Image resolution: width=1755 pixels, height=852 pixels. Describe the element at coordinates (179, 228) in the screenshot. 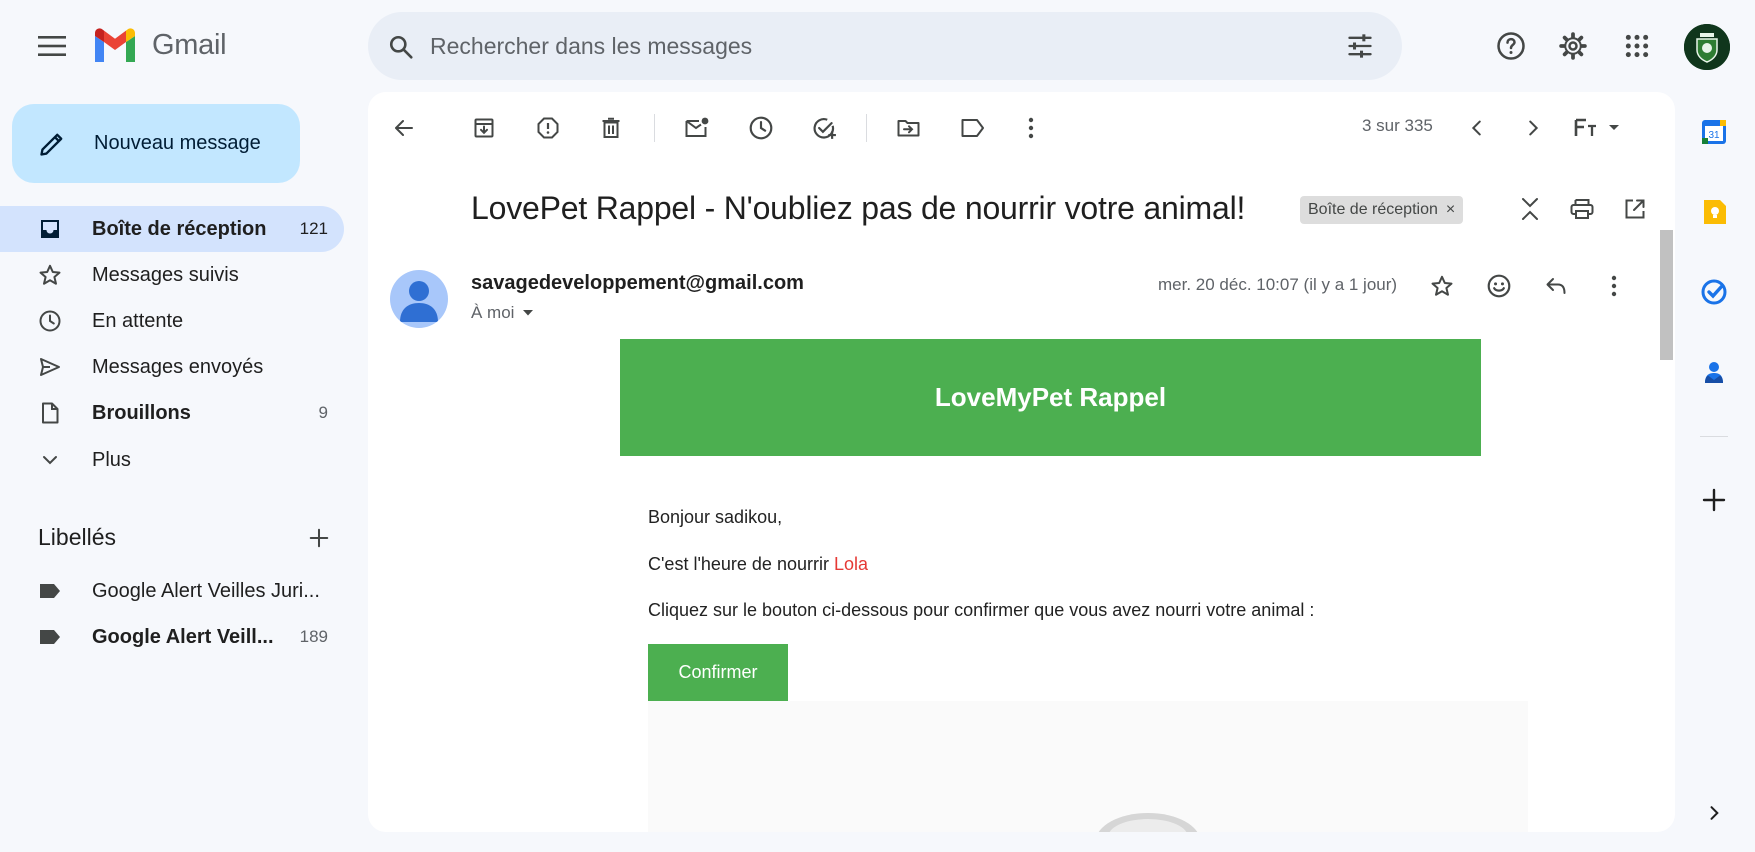

I see `sidebar-item-label: Boîte de réception` at that location.